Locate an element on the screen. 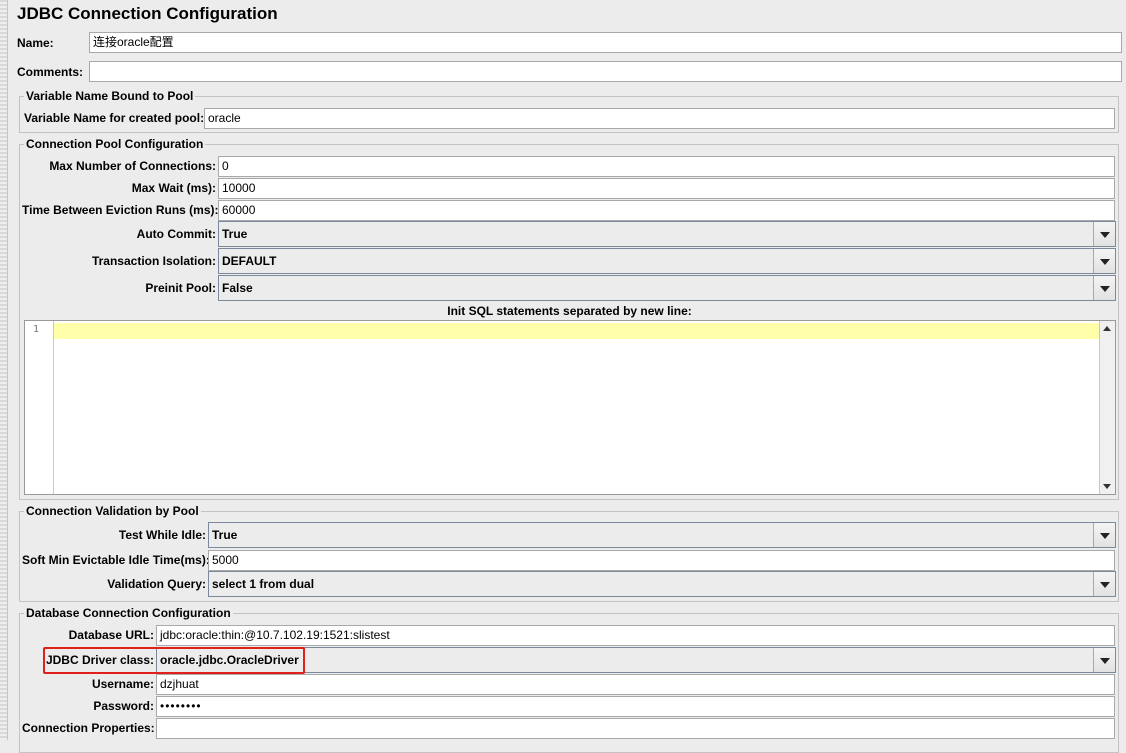  eviction-runs-label: Time Between Eviction Runs (ms): is located at coordinates (120, 210).